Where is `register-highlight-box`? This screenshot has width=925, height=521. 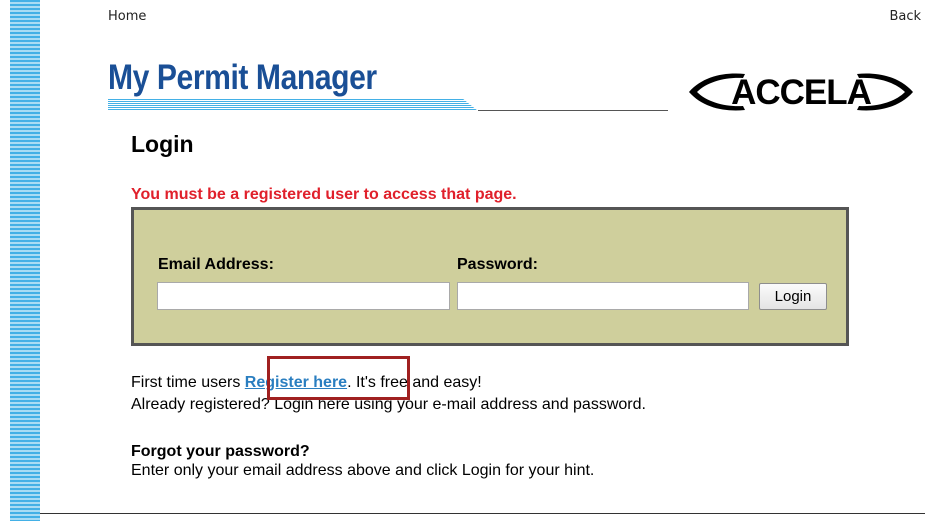 register-highlight-box is located at coordinates (338, 378).